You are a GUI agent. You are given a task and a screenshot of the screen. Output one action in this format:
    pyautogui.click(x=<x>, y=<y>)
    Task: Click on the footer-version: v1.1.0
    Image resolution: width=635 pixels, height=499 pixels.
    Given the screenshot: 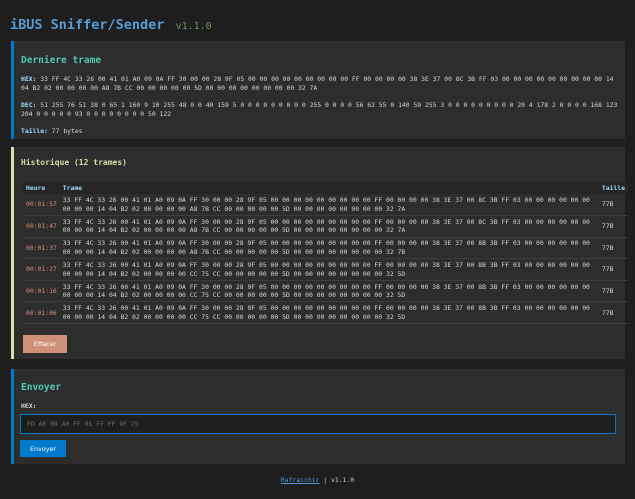 What is the action you would take?
    pyautogui.click(x=342, y=480)
    